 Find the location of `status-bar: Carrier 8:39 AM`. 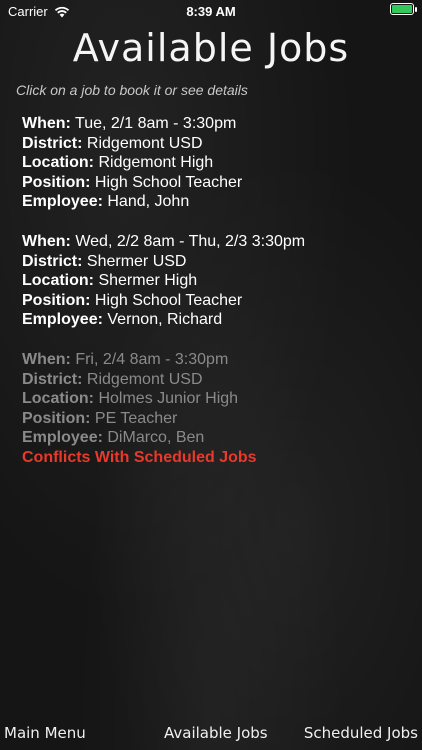

status-bar: Carrier 8:39 AM is located at coordinates (211, 11).